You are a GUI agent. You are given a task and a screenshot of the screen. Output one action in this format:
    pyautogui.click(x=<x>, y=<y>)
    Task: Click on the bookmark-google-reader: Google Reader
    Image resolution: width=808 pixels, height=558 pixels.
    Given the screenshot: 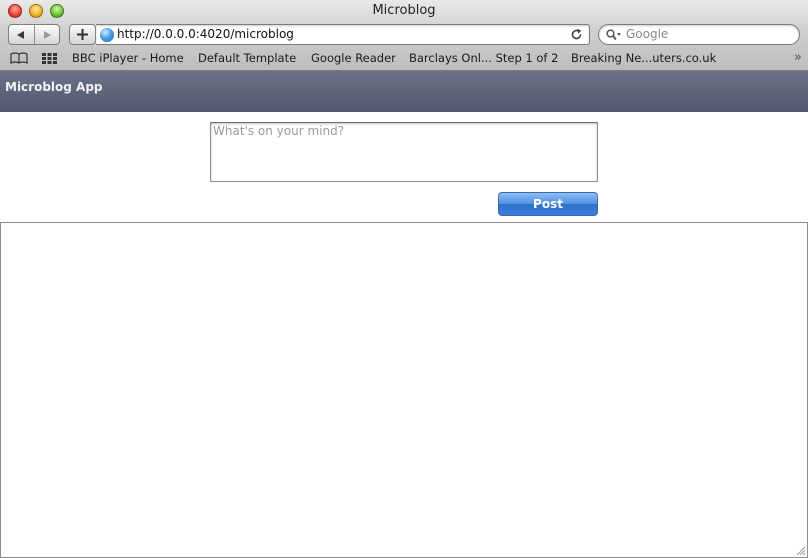 What is the action you would take?
    pyautogui.click(x=353, y=58)
    